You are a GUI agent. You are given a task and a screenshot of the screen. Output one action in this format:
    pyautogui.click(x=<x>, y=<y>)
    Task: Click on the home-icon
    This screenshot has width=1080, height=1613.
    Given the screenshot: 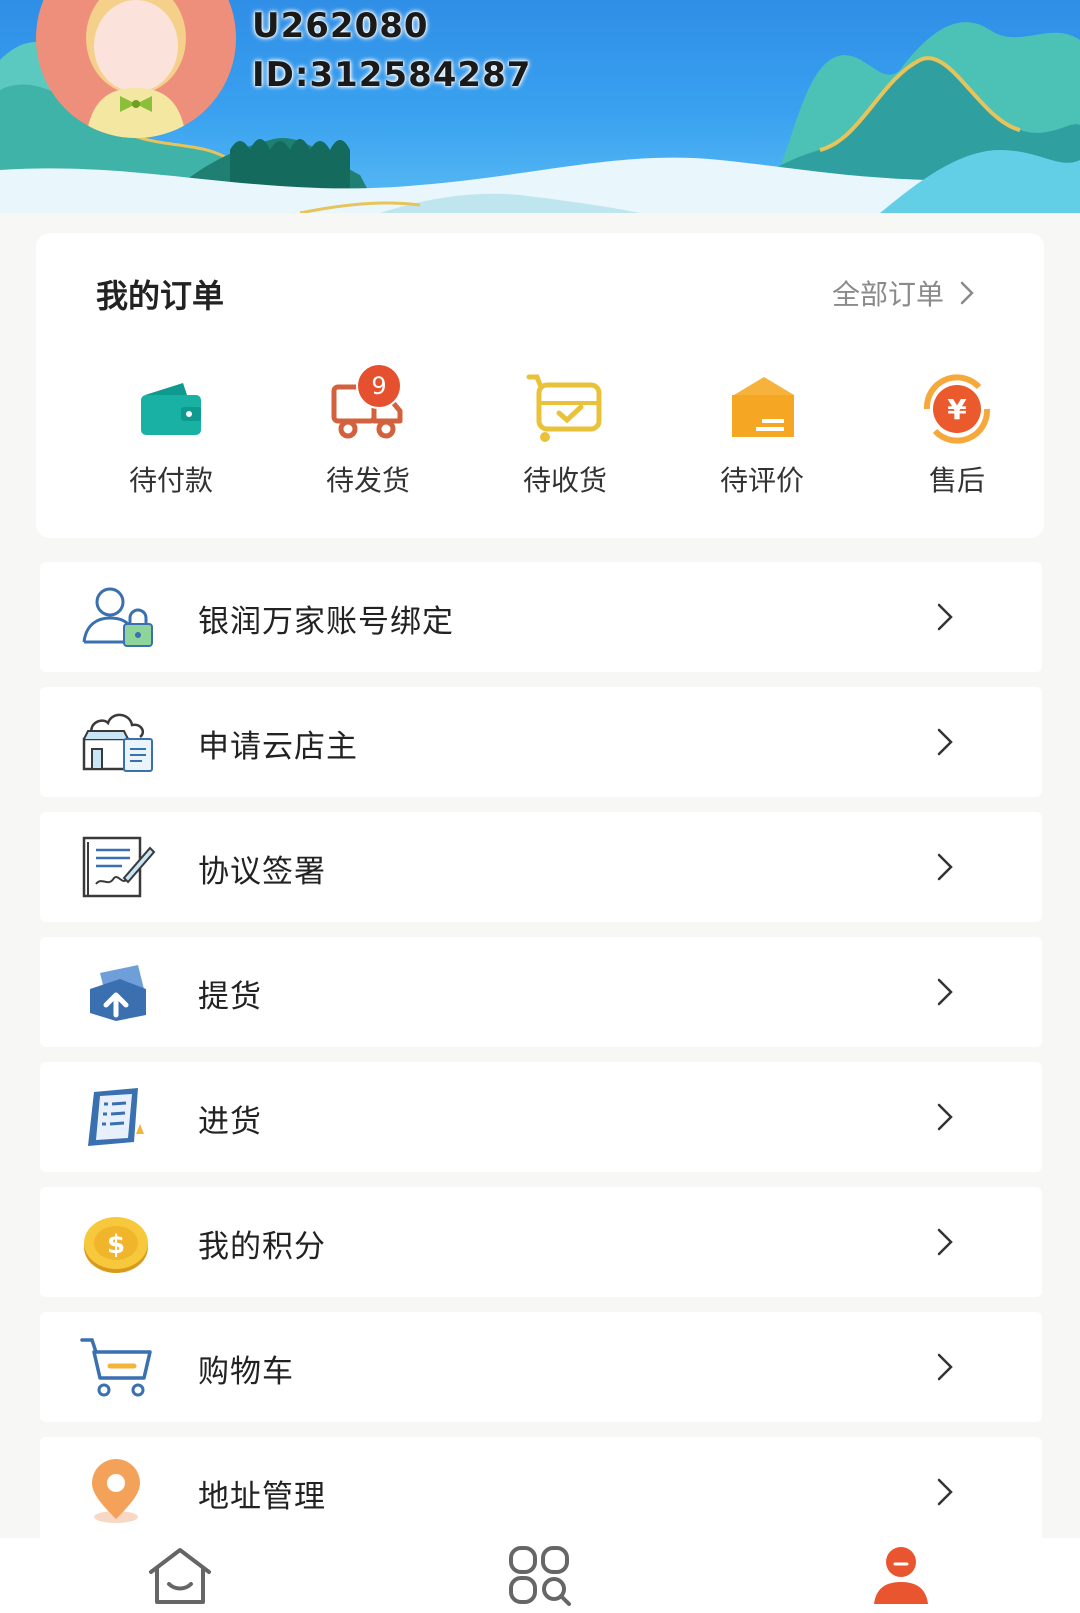 What is the action you would take?
    pyautogui.click(x=180, y=1576)
    